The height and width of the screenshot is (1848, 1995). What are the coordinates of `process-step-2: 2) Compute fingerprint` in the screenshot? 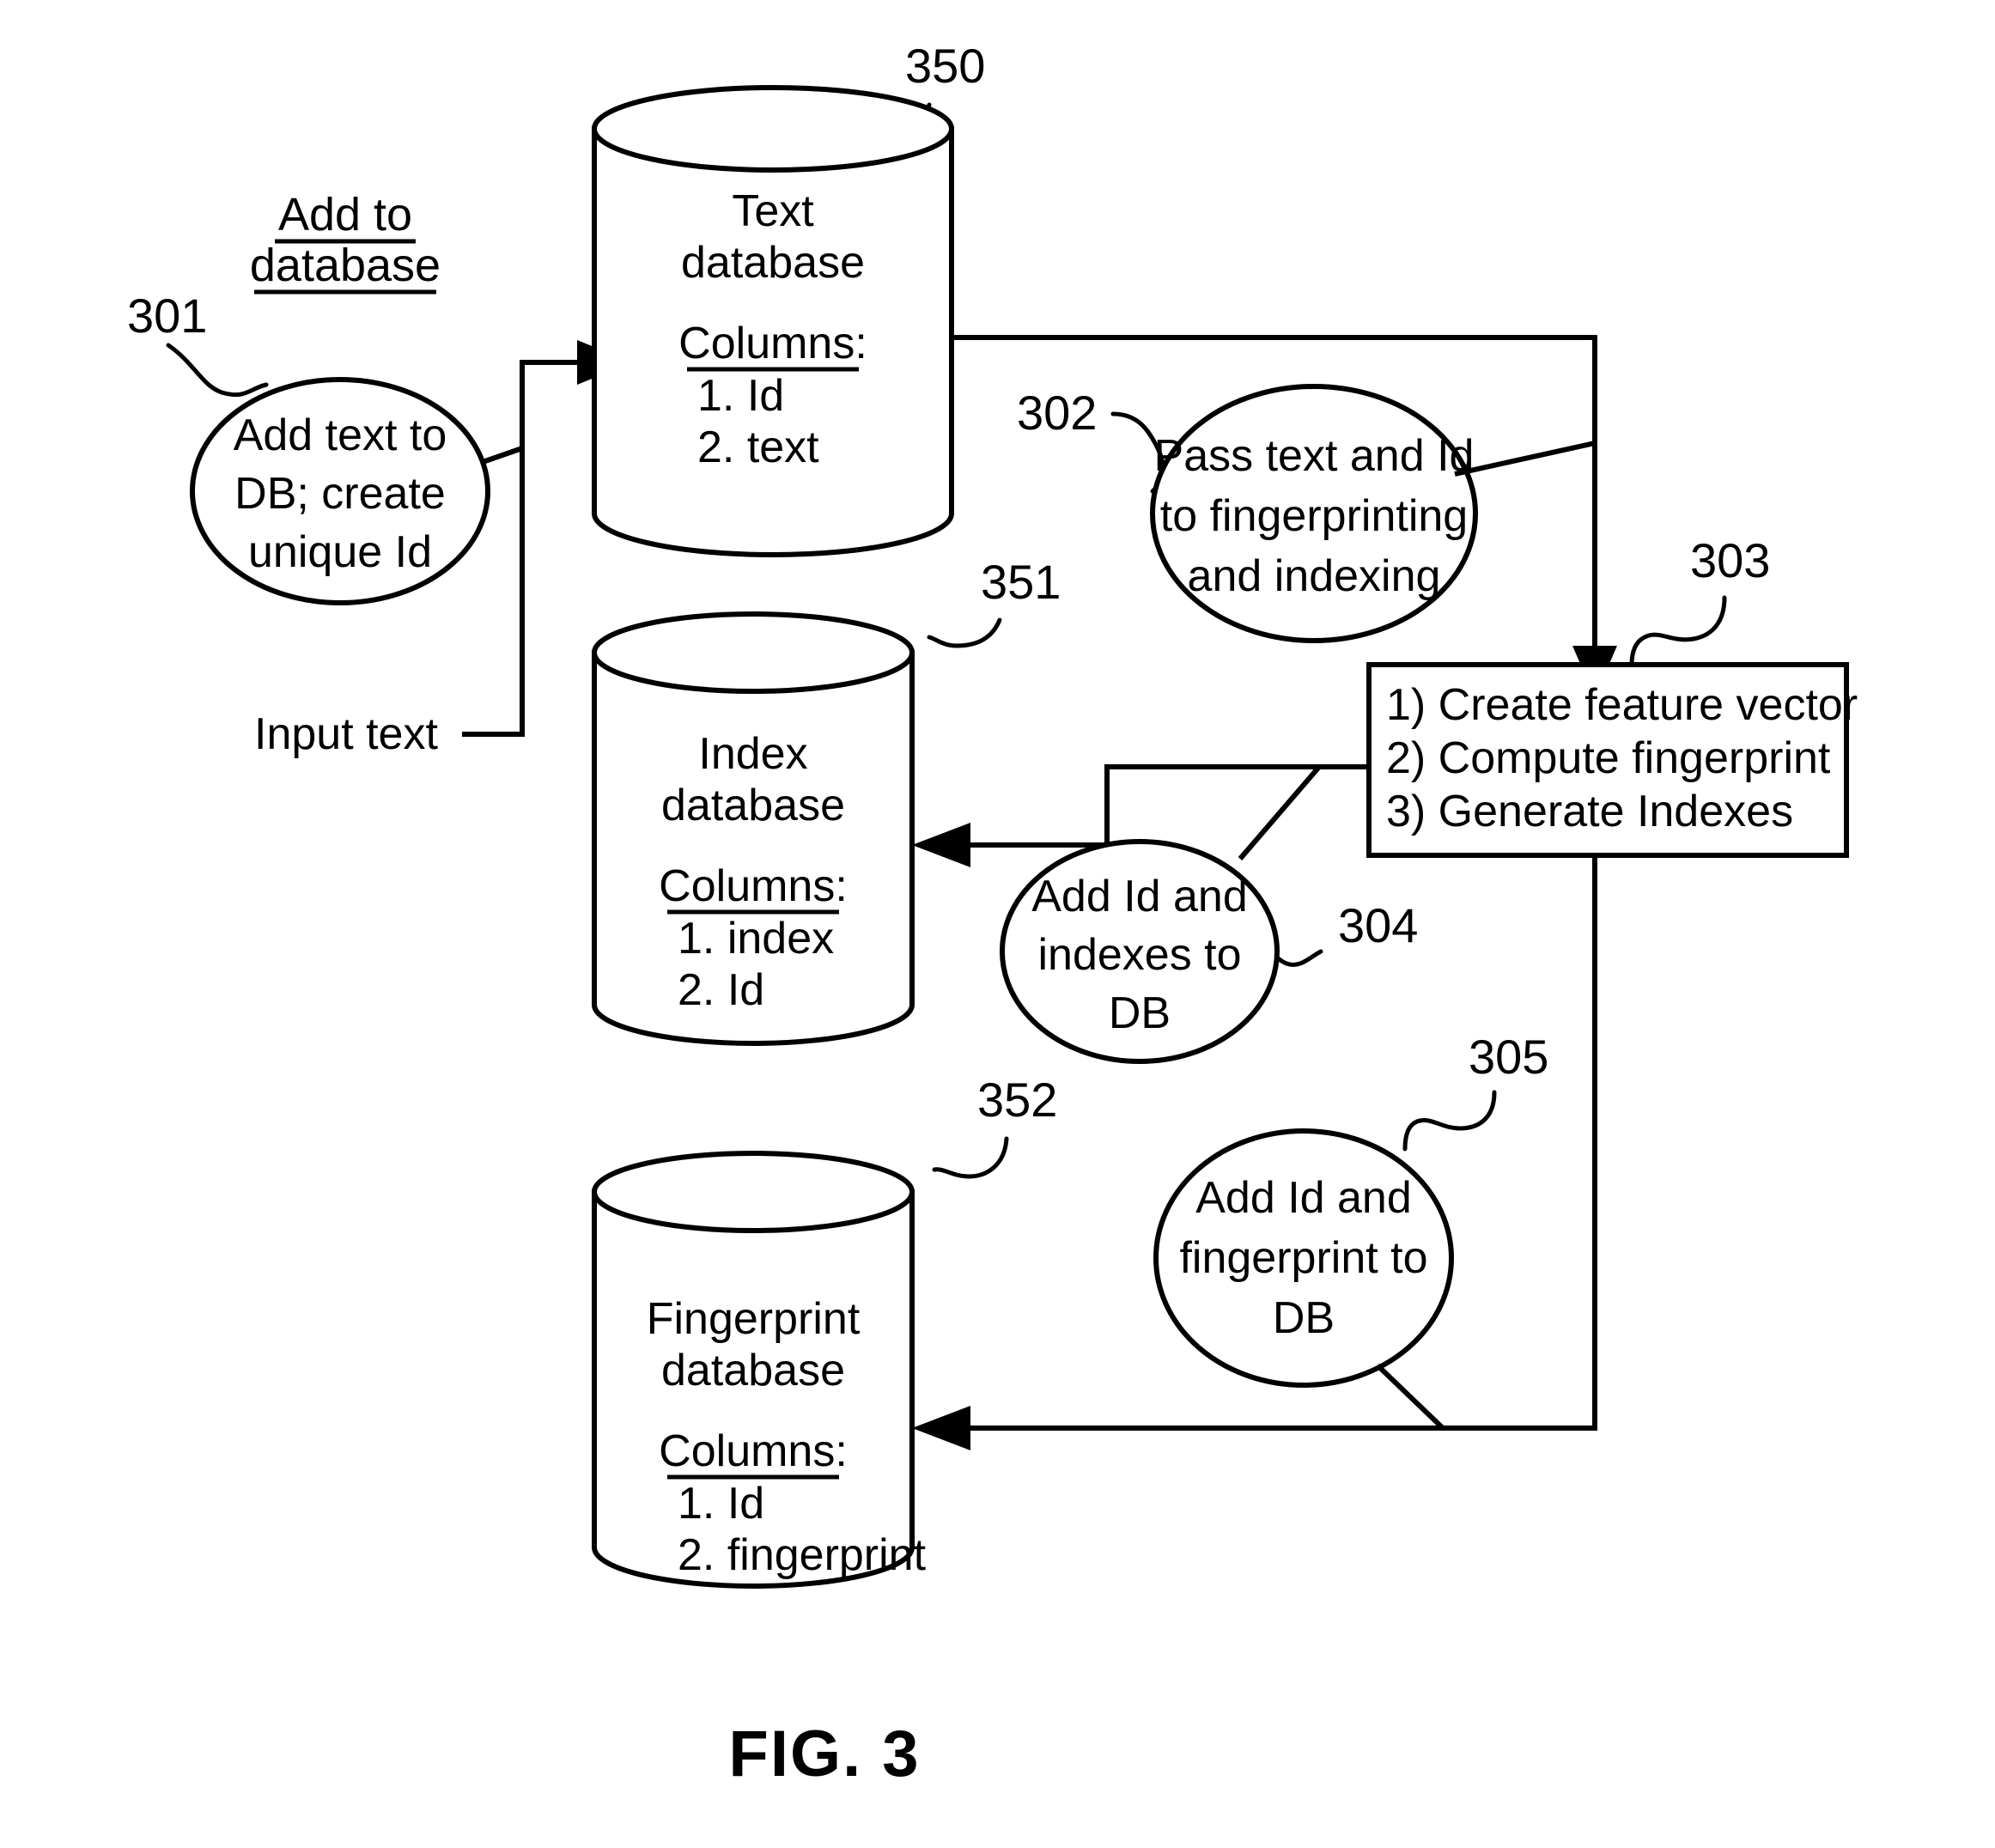 It's located at (1608, 758).